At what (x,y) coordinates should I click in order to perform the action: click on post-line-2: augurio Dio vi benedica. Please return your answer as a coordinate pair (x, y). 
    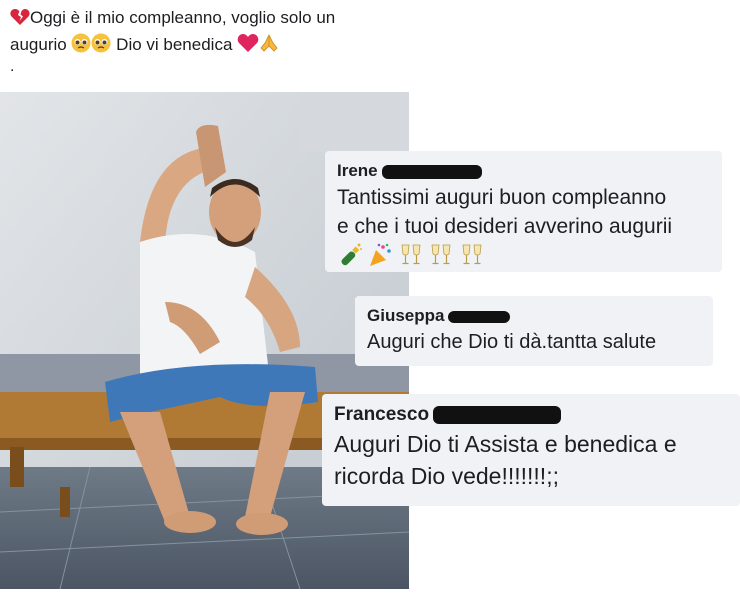
    Looking at the image, I should click on (220, 44).